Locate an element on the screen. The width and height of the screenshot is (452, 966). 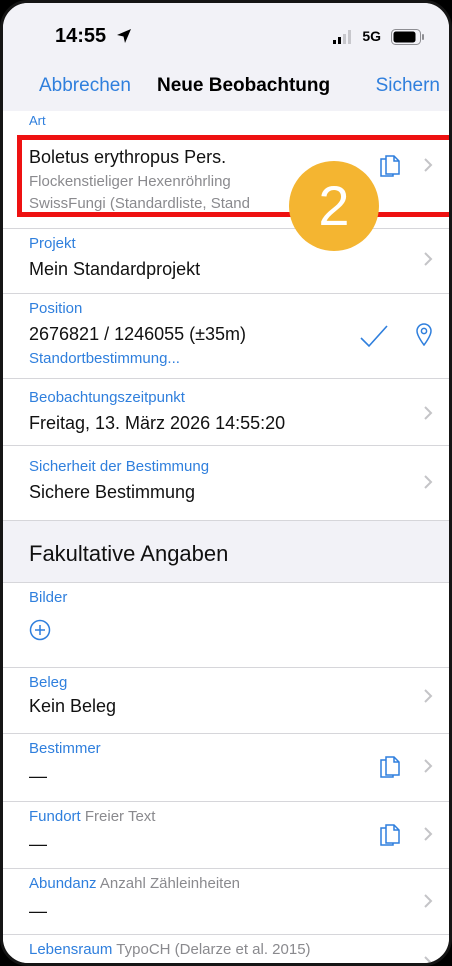
fundort-value: — is located at coordinates (38, 844).